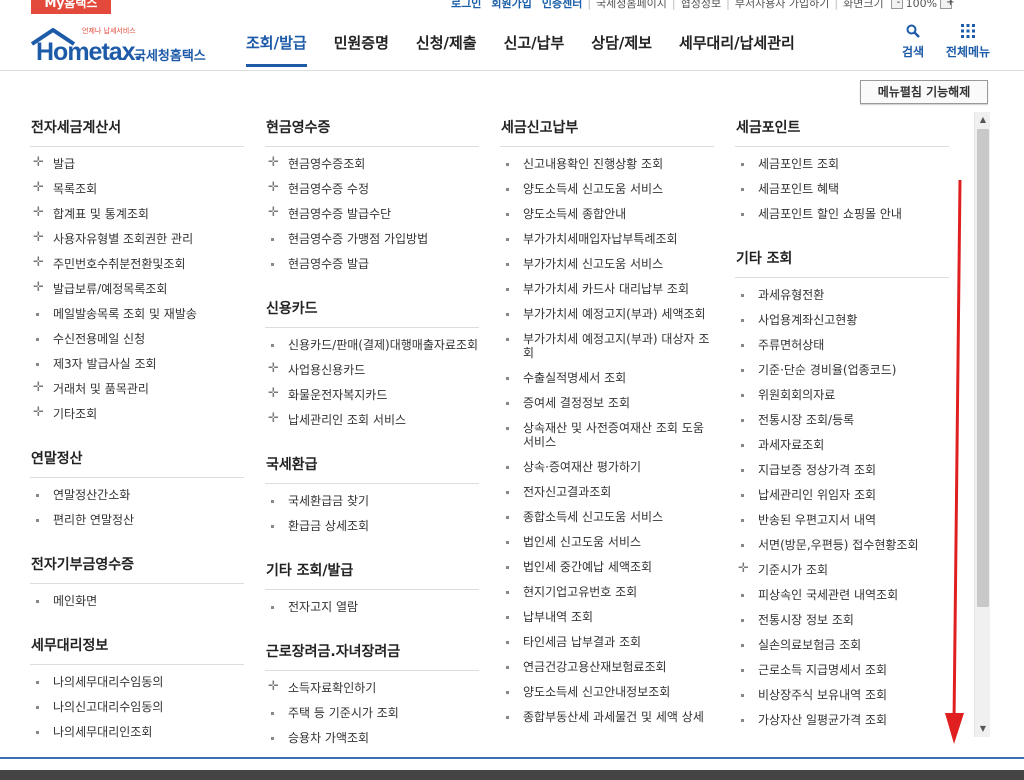  Describe the element at coordinates (607, 435) in the screenshot. I see `menu-item: 상속재산 및 사전증여재산 조회 도움 서비스` at that location.